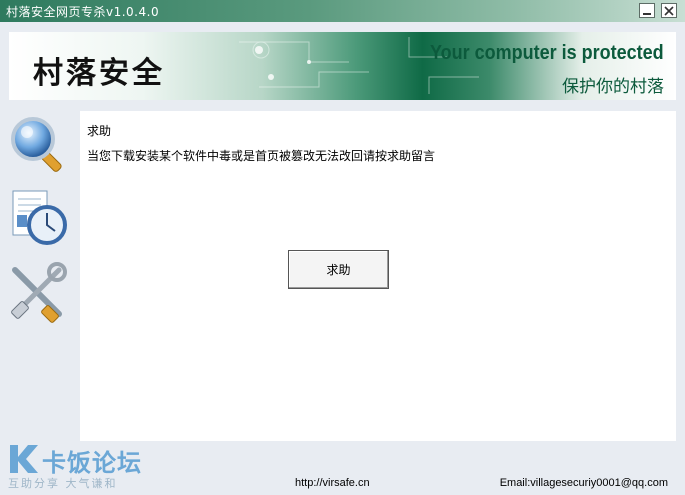  I want to click on sidebar-item-tools, so click(39, 292).